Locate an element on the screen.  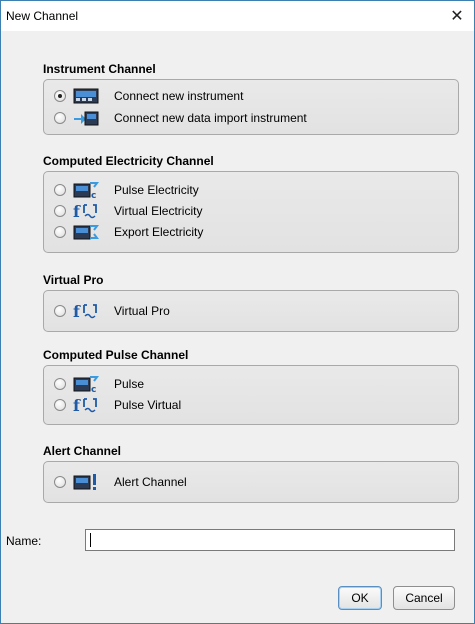
option-pulse-electricity: c Pulse Electricity is located at coordinates (249, 190).